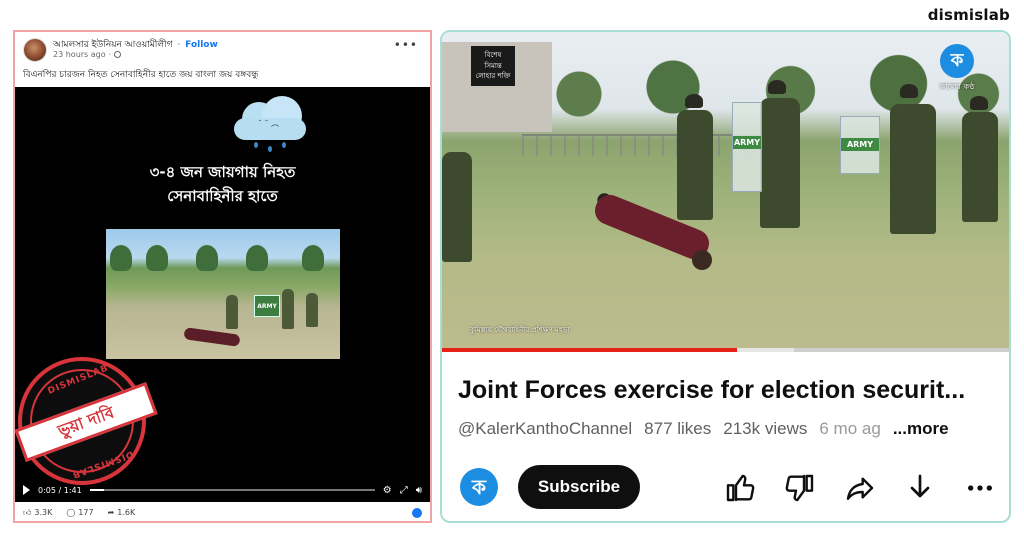 This screenshot has height=554, width=1024. What do you see at coordinates (222, 511) in the screenshot?
I see `reaction-bar: 👍︎ 3.3K ◯ 177 ➦ 1.6K` at bounding box center [222, 511].